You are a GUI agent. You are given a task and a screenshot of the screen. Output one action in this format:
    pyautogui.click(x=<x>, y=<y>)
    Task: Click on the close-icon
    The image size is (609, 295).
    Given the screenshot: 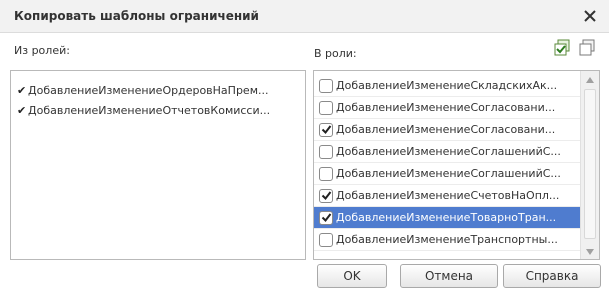 What is the action you would take?
    pyautogui.click(x=590, y=16)
    